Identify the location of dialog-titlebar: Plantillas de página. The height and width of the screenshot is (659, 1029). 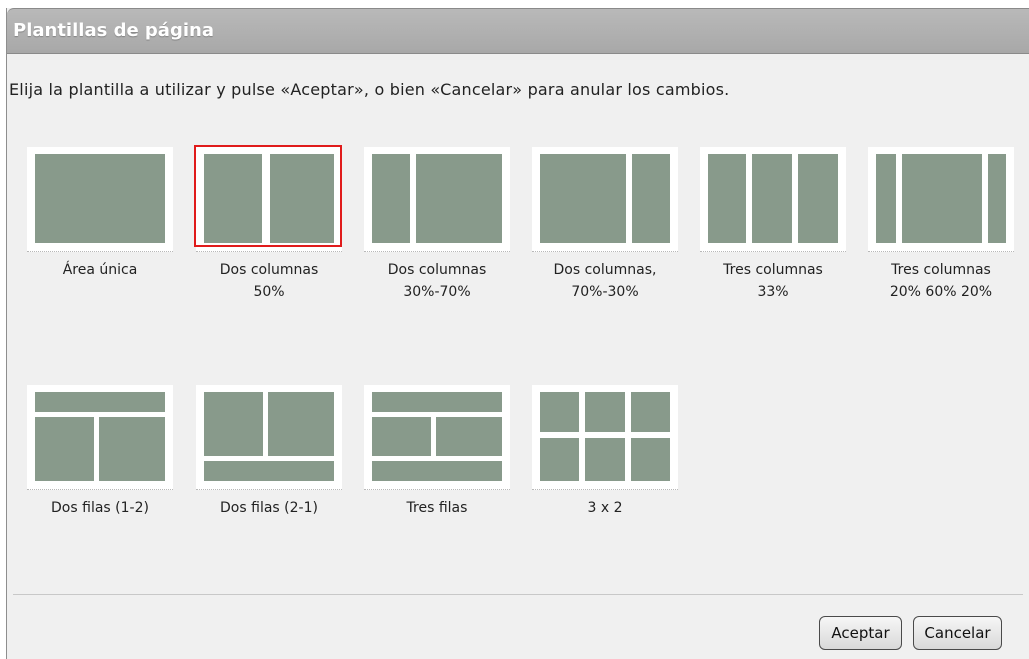
(518, 31).